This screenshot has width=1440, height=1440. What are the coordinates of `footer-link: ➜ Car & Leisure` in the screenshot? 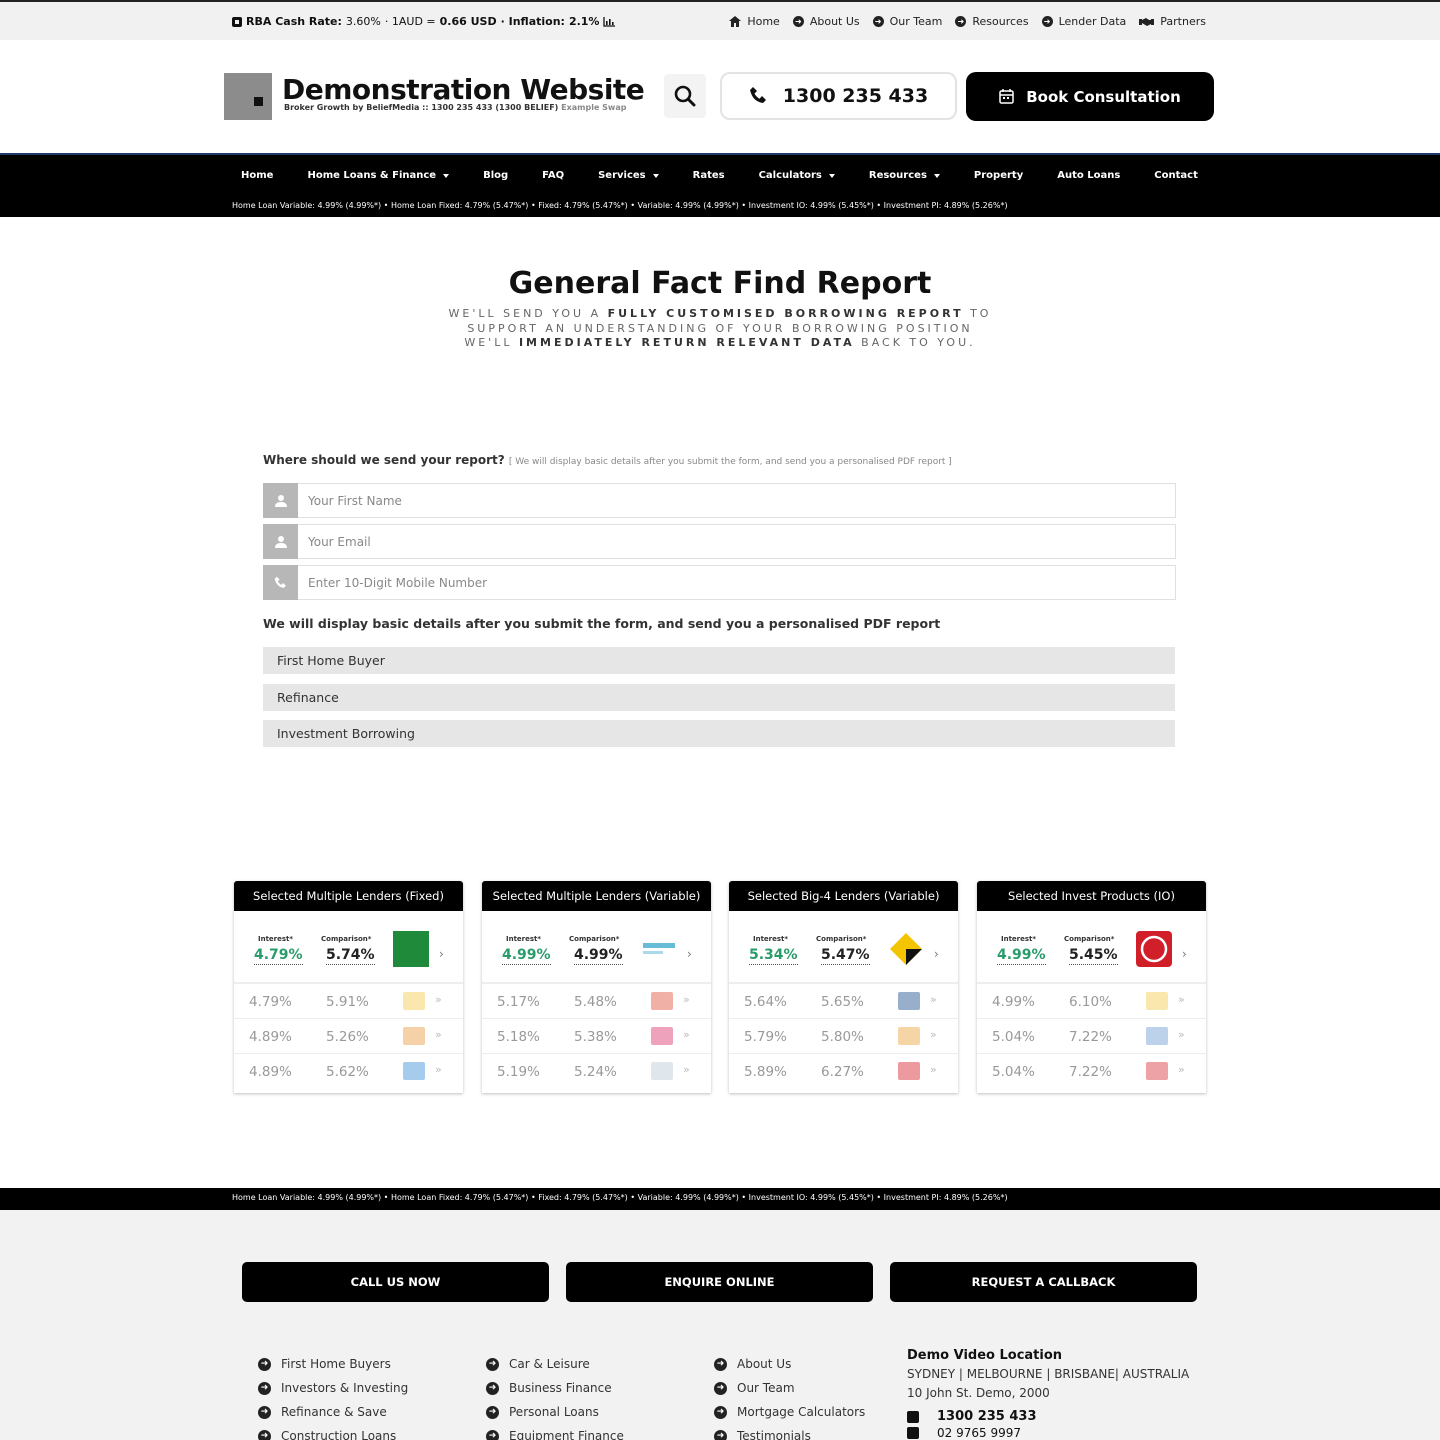 It's located at (555, 1364).